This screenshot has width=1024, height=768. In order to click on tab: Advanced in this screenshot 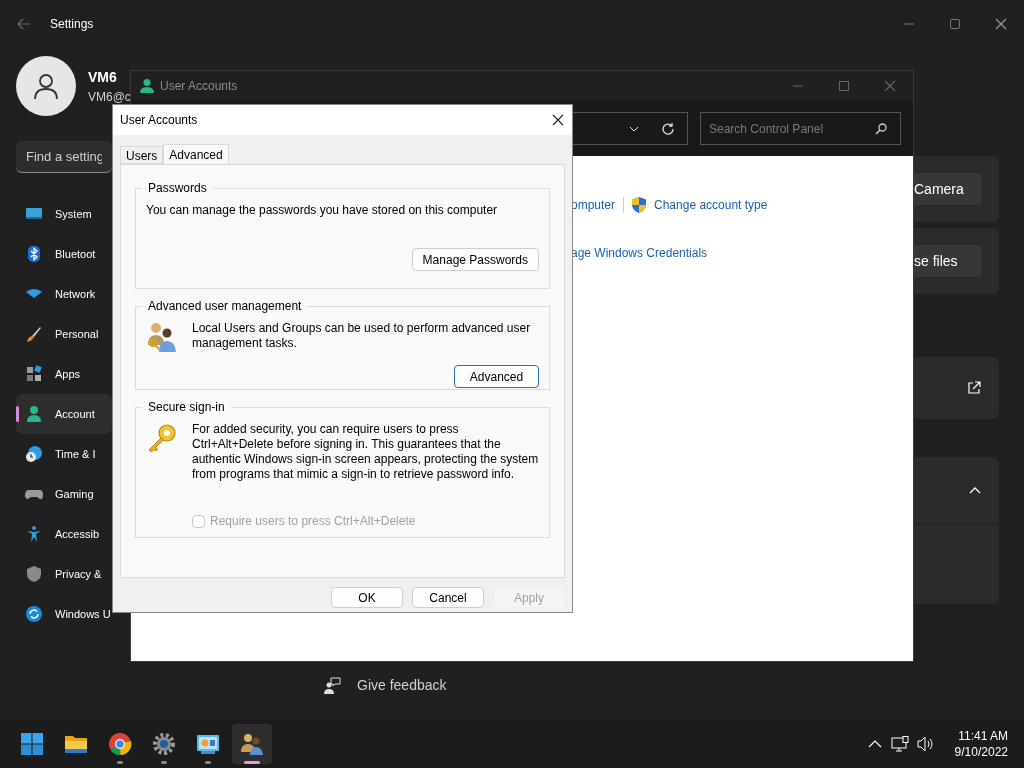, I will do `click(196, 154)`.